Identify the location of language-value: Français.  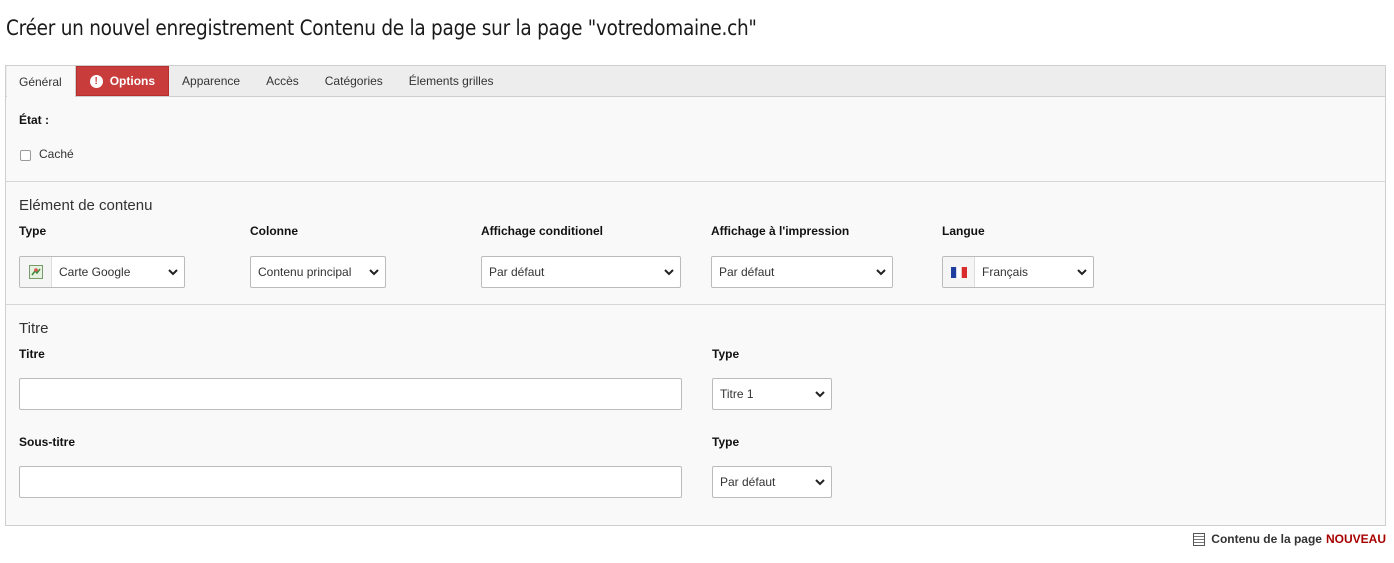
(1005, 272).